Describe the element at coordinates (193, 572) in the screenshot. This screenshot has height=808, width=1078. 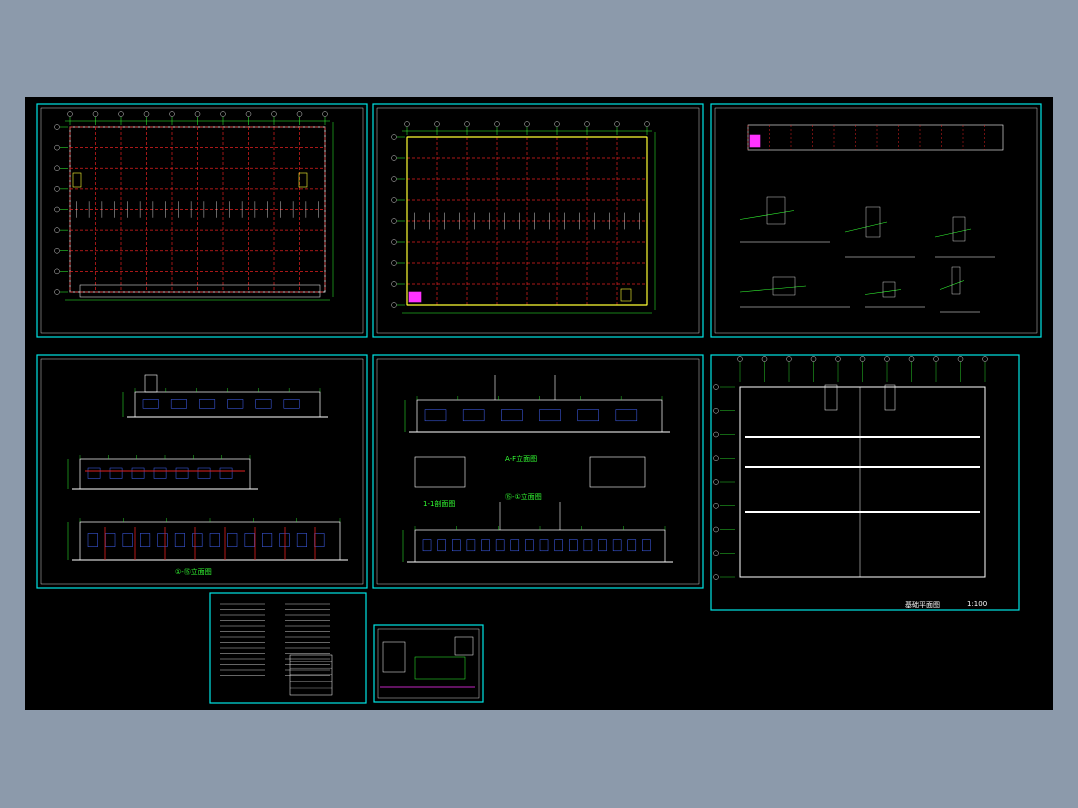
I see `elevation-title-1: ①-⑮立面图` at that location.